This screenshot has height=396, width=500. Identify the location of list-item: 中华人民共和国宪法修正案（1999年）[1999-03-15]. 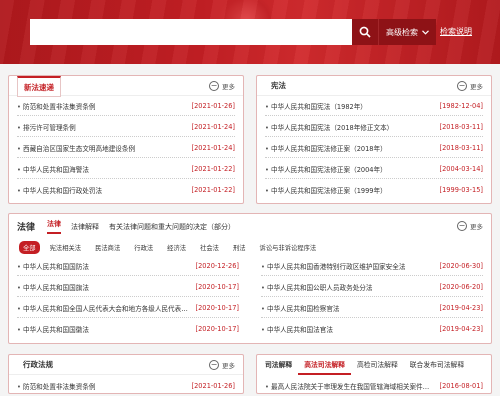
(374, 190).